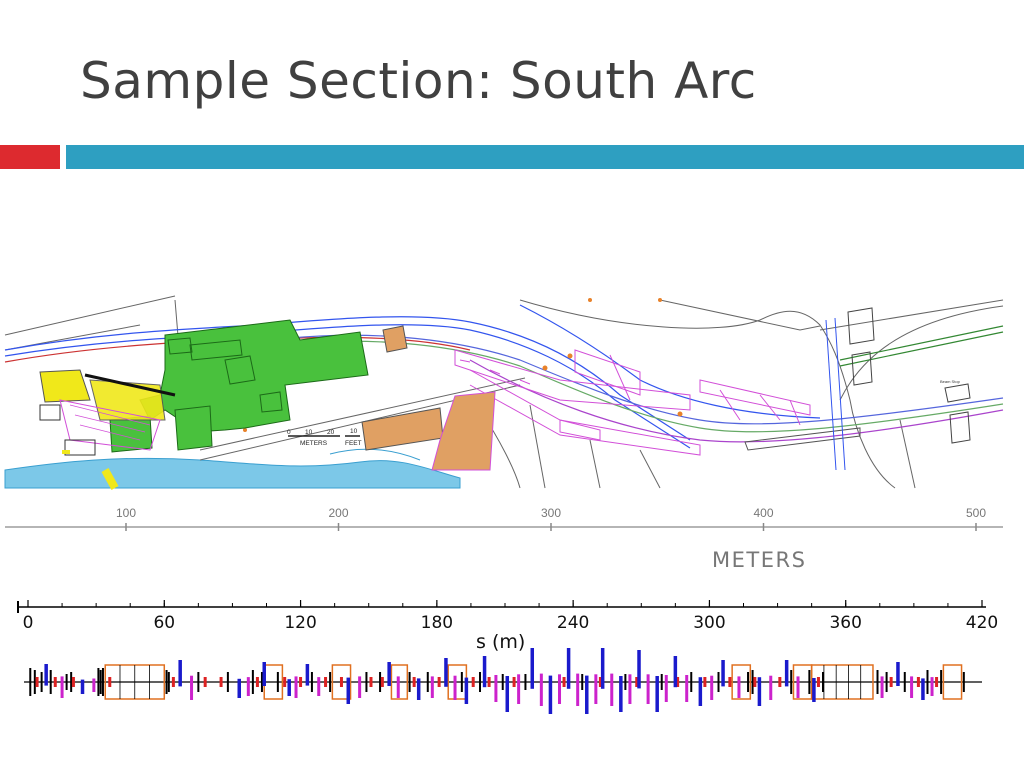 The width and height of the screenshot is (1024, 768). What do you see at coordinates (982, 623) in the screenshot?
I see `s-axis-tick-label: 420` at bounding box center [982, 623].